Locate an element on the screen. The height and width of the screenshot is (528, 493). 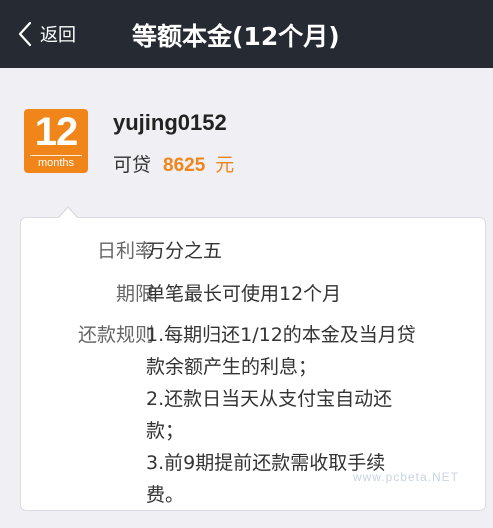
daily-rate-value: 万分之五 is located at coordinates (184, 251).